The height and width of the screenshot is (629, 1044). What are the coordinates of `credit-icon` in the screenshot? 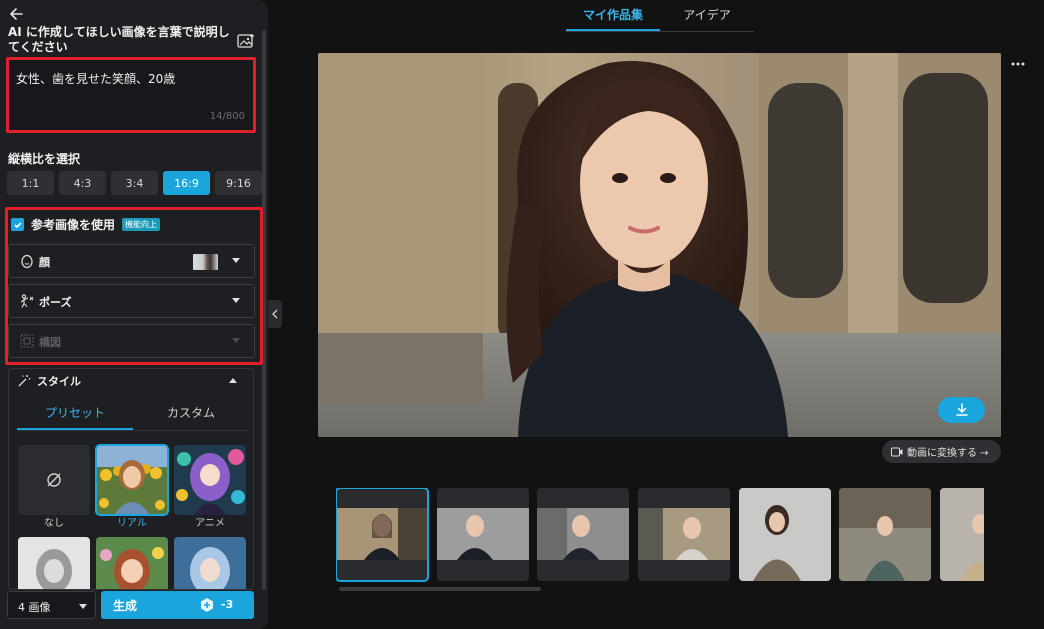 It's located at (207, 605).